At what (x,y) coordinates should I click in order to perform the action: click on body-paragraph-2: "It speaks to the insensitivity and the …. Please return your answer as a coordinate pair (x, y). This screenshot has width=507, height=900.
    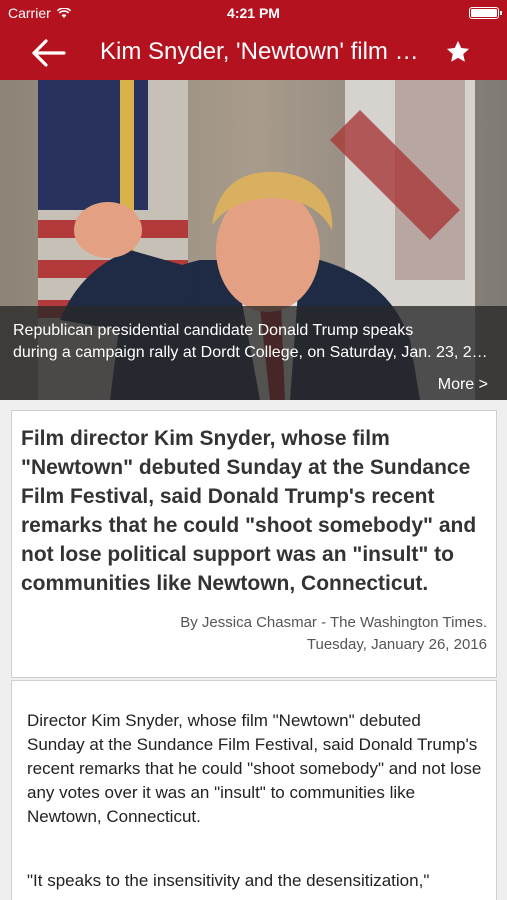
    Looking at the image, I should click on (228, 880).